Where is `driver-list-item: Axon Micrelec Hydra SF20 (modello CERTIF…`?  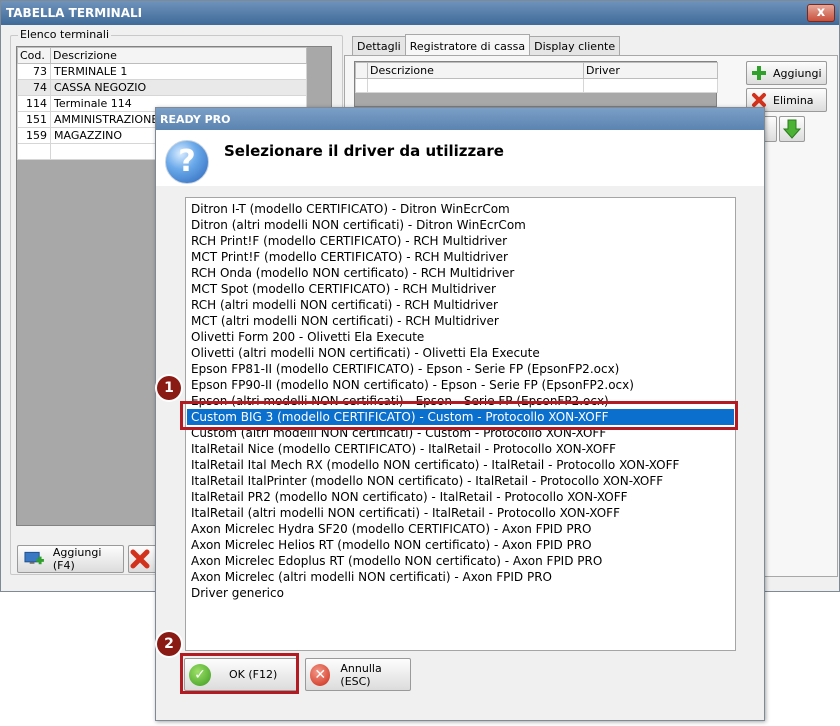 driver-list-item: Axon Micrelec Hydra SF20 (modello CERTIF… is located at coordinates (460, 529).